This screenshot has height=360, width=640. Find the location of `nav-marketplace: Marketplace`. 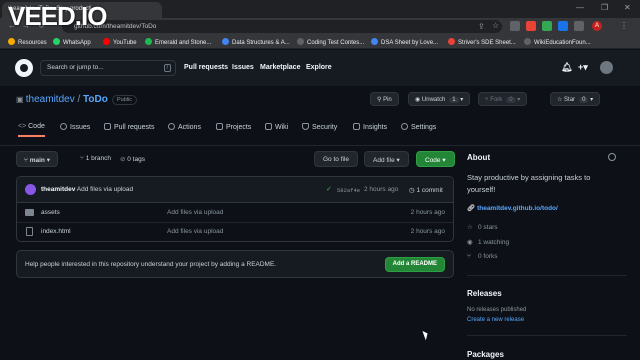

nav-marketplace: Marketplace is located at coordinates (280, 67).